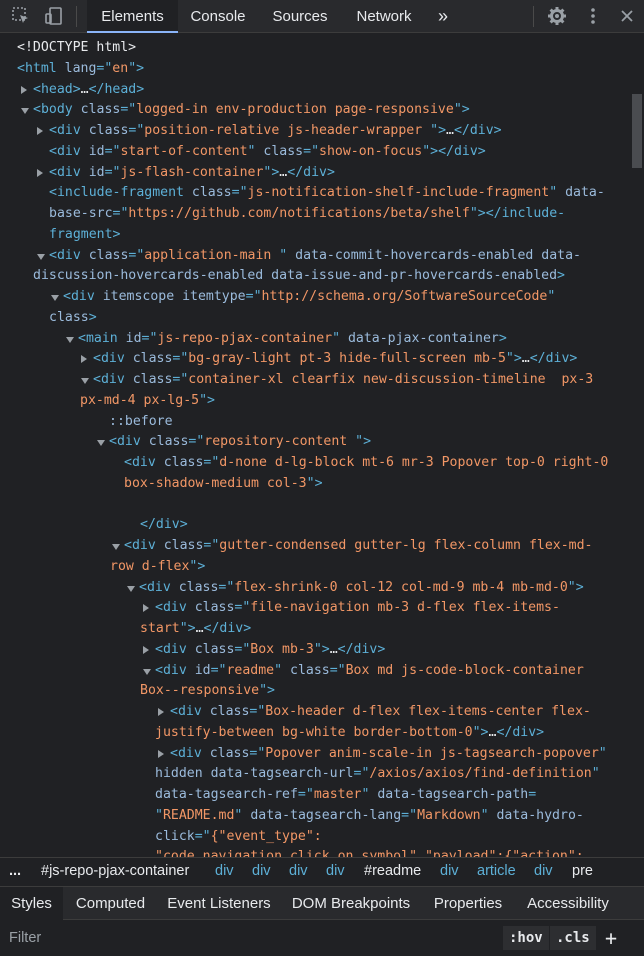  Describe the element at coordinates (76, 48) in the screenshot. I see `dom-node-row: <!DOCTYPE html>` at that location.